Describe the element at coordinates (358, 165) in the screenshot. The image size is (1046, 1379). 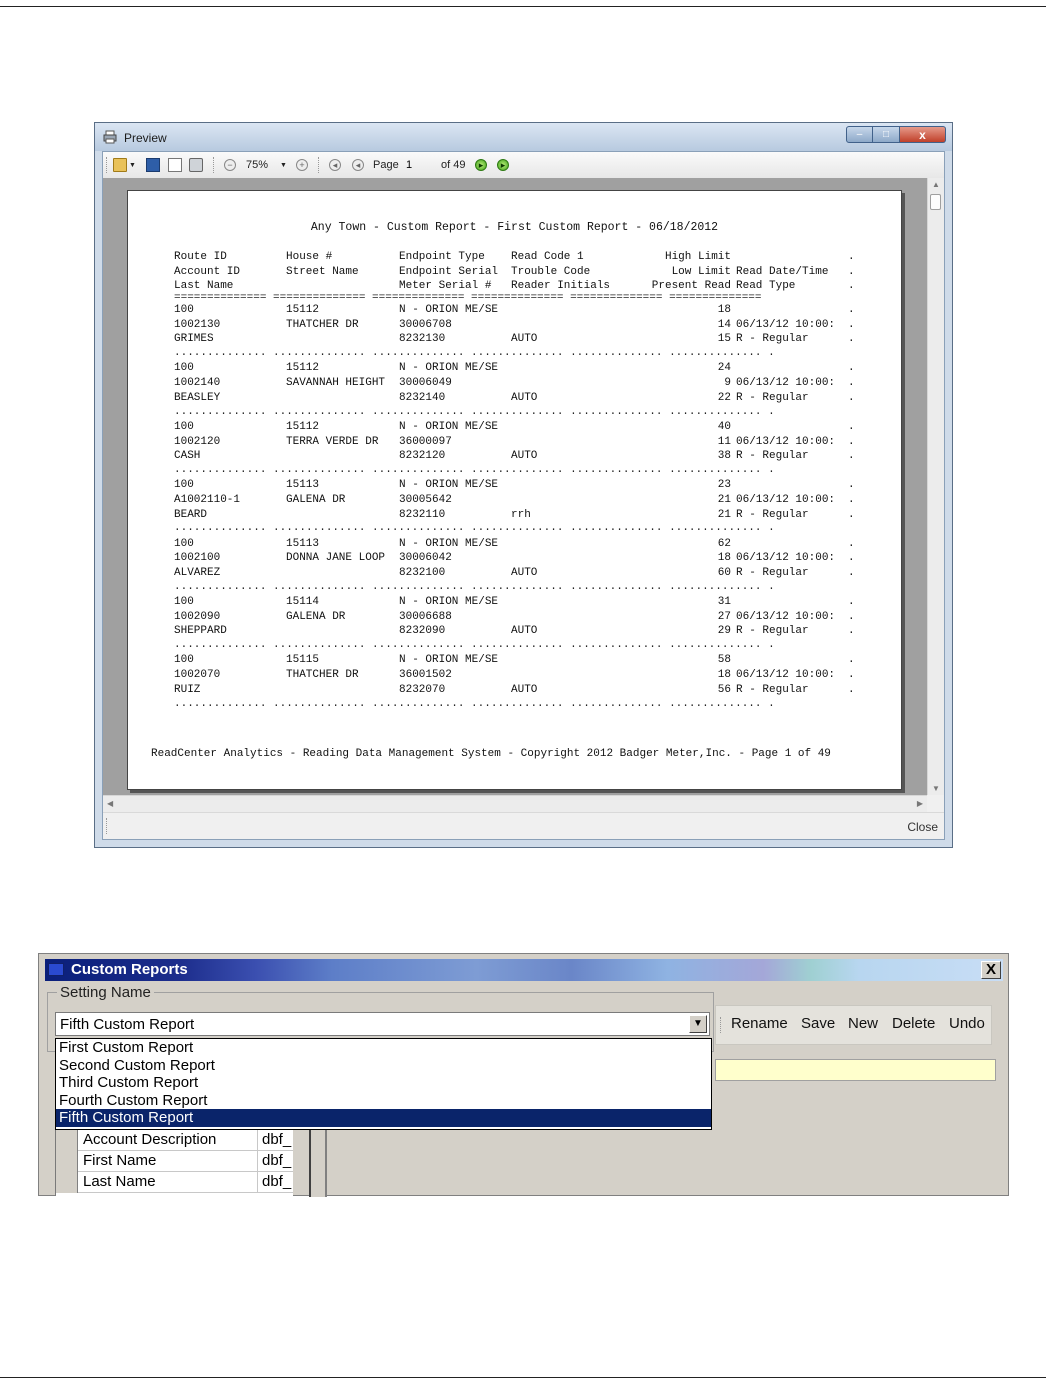
I see `prev-page-button: ◂` at that location.